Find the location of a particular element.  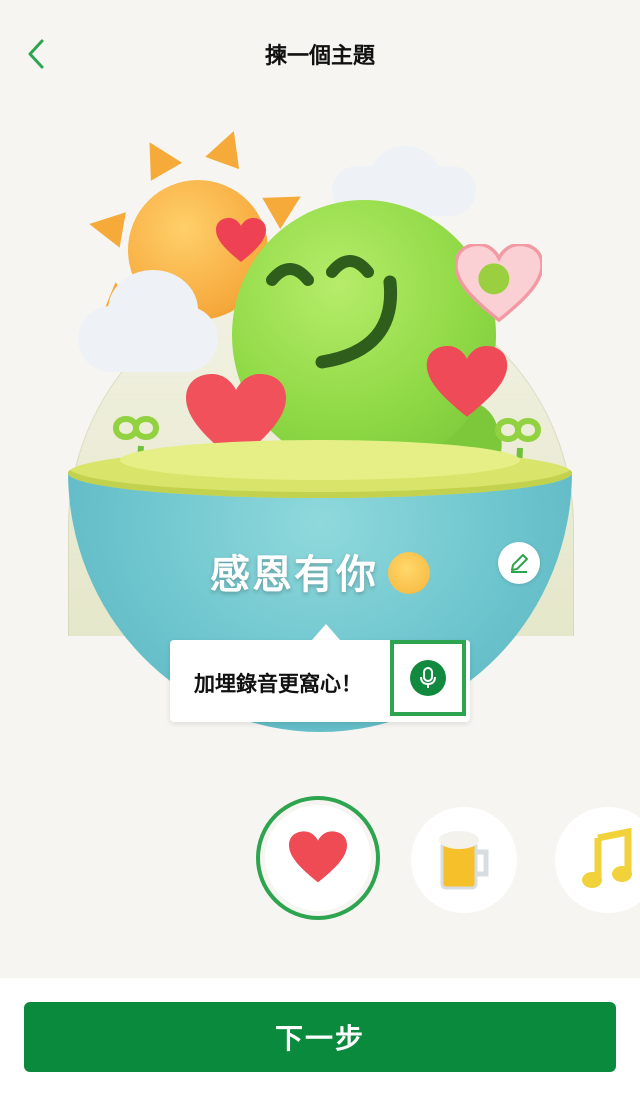

smiling-face-with-hearts-icon is located at coordinates (409, 573).